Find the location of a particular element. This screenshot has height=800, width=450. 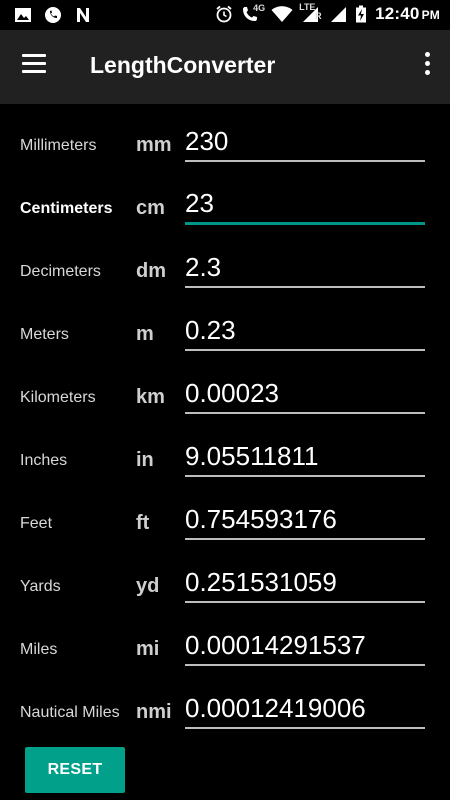

km-value-input is located at coordinates (305, 395).